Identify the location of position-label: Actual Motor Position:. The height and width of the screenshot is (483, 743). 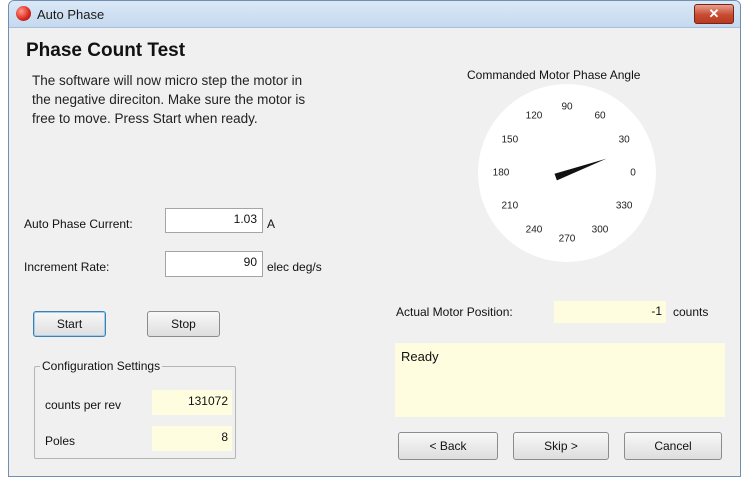
(454, 312).